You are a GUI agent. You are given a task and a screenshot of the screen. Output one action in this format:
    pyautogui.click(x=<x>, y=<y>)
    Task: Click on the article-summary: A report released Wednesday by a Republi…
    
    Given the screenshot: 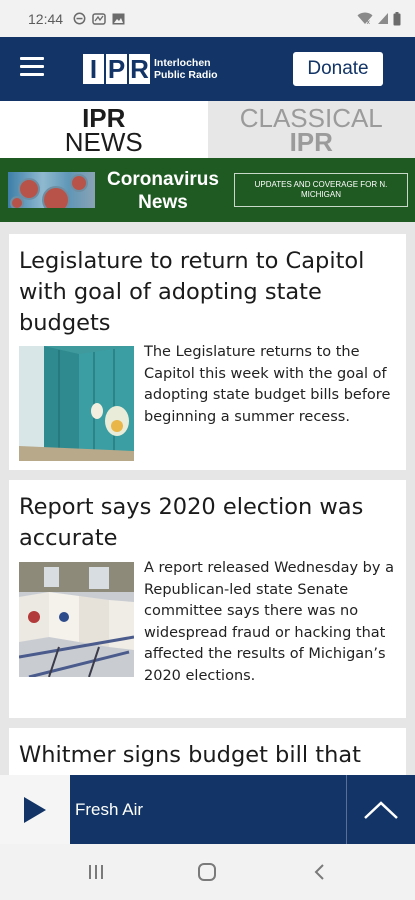 What is the action you would take?
    pyautogui.click(x=270, y=622)
    